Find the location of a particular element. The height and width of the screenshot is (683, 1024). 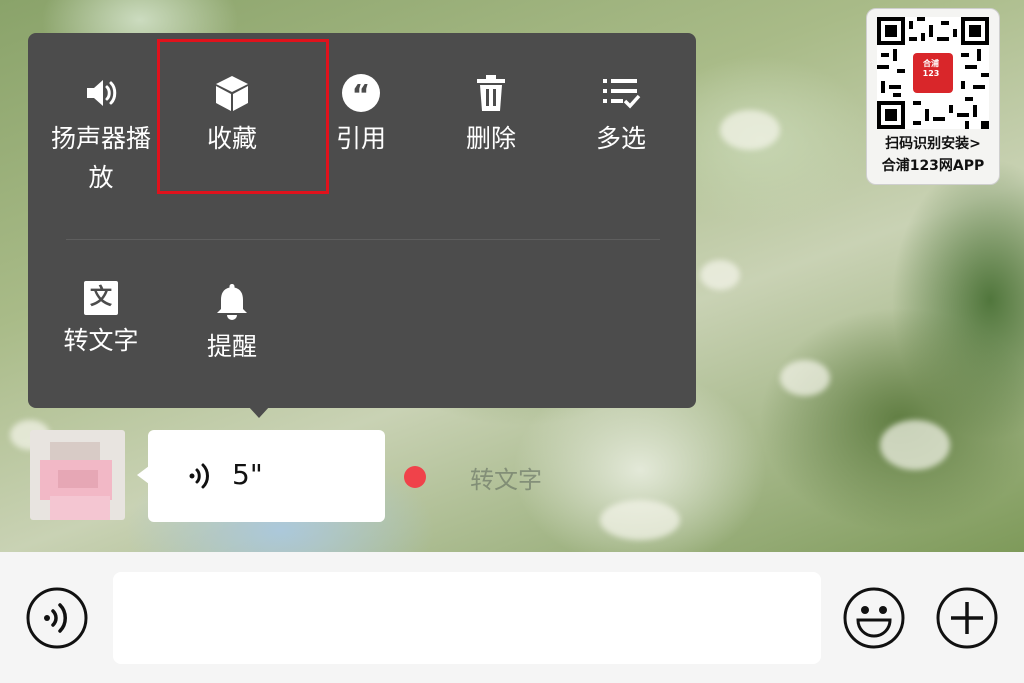

plus-icon is located at coordinates (967, 618).